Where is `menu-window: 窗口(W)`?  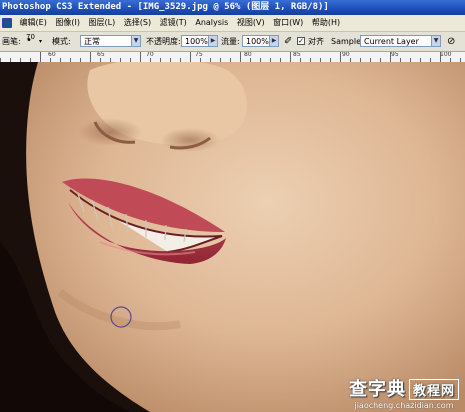
menu-window: 窗口(W) is located at coordinates (288, 23).